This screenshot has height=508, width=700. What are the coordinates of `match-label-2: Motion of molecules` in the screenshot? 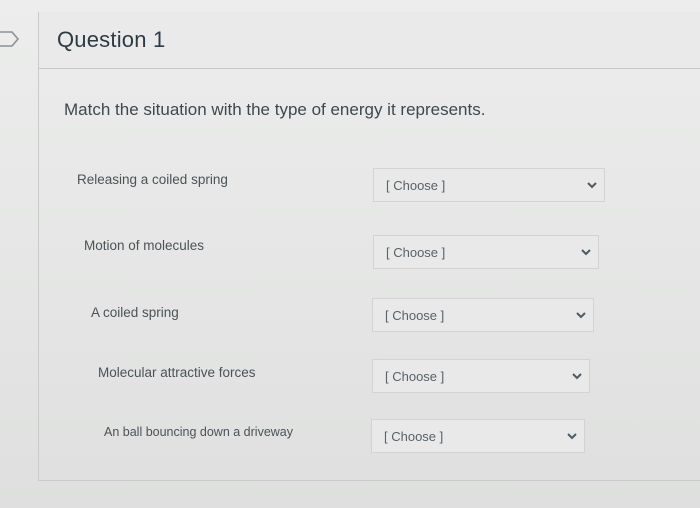 It's located at (144, 245).